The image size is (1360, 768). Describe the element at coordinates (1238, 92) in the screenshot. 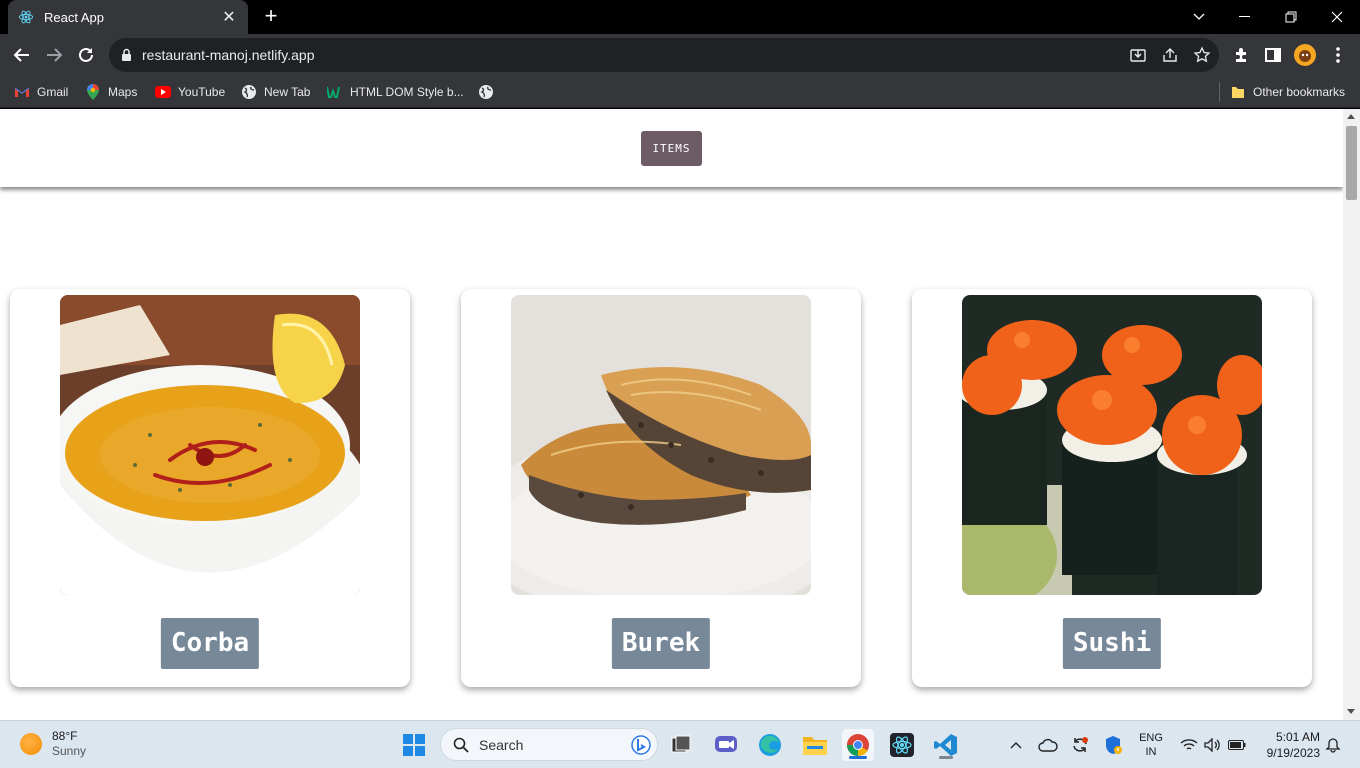

I see `folder-icon` at that location.